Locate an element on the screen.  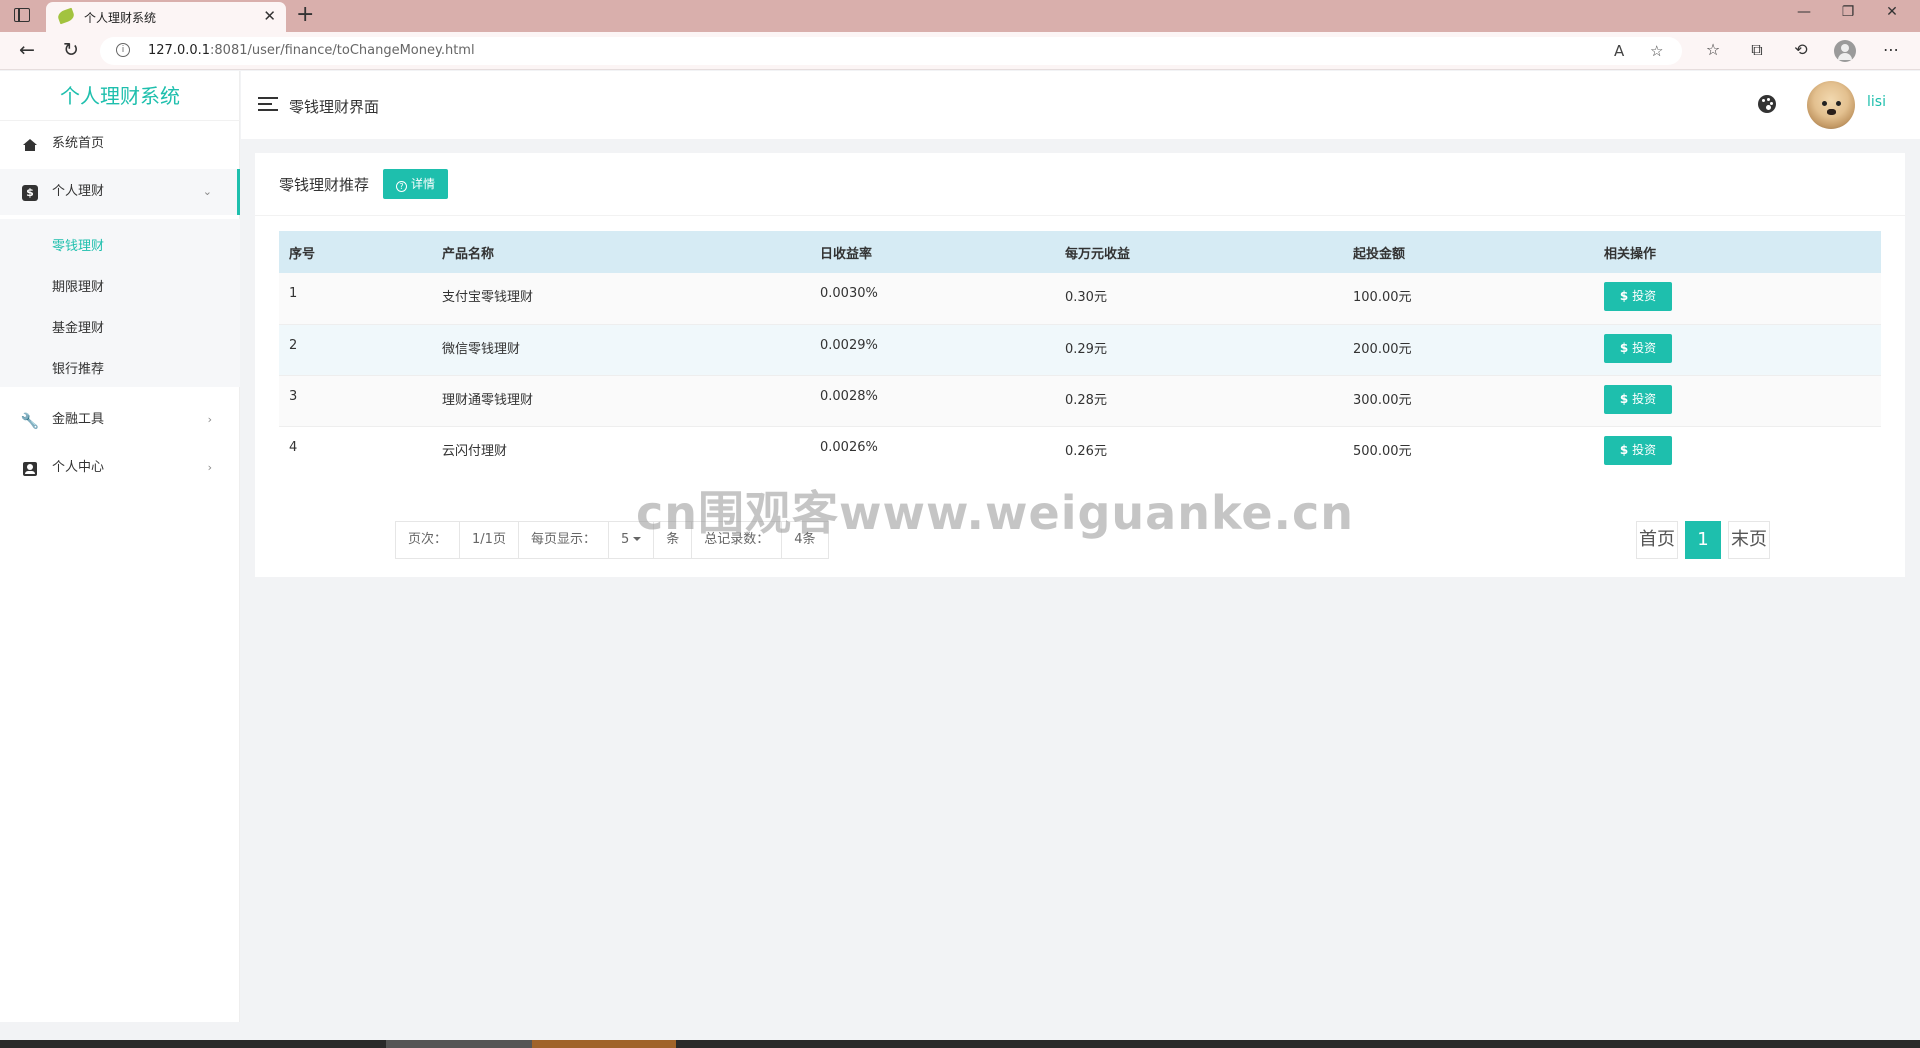
collections-icon: ⧉ is located at coordinates (1757, 50).